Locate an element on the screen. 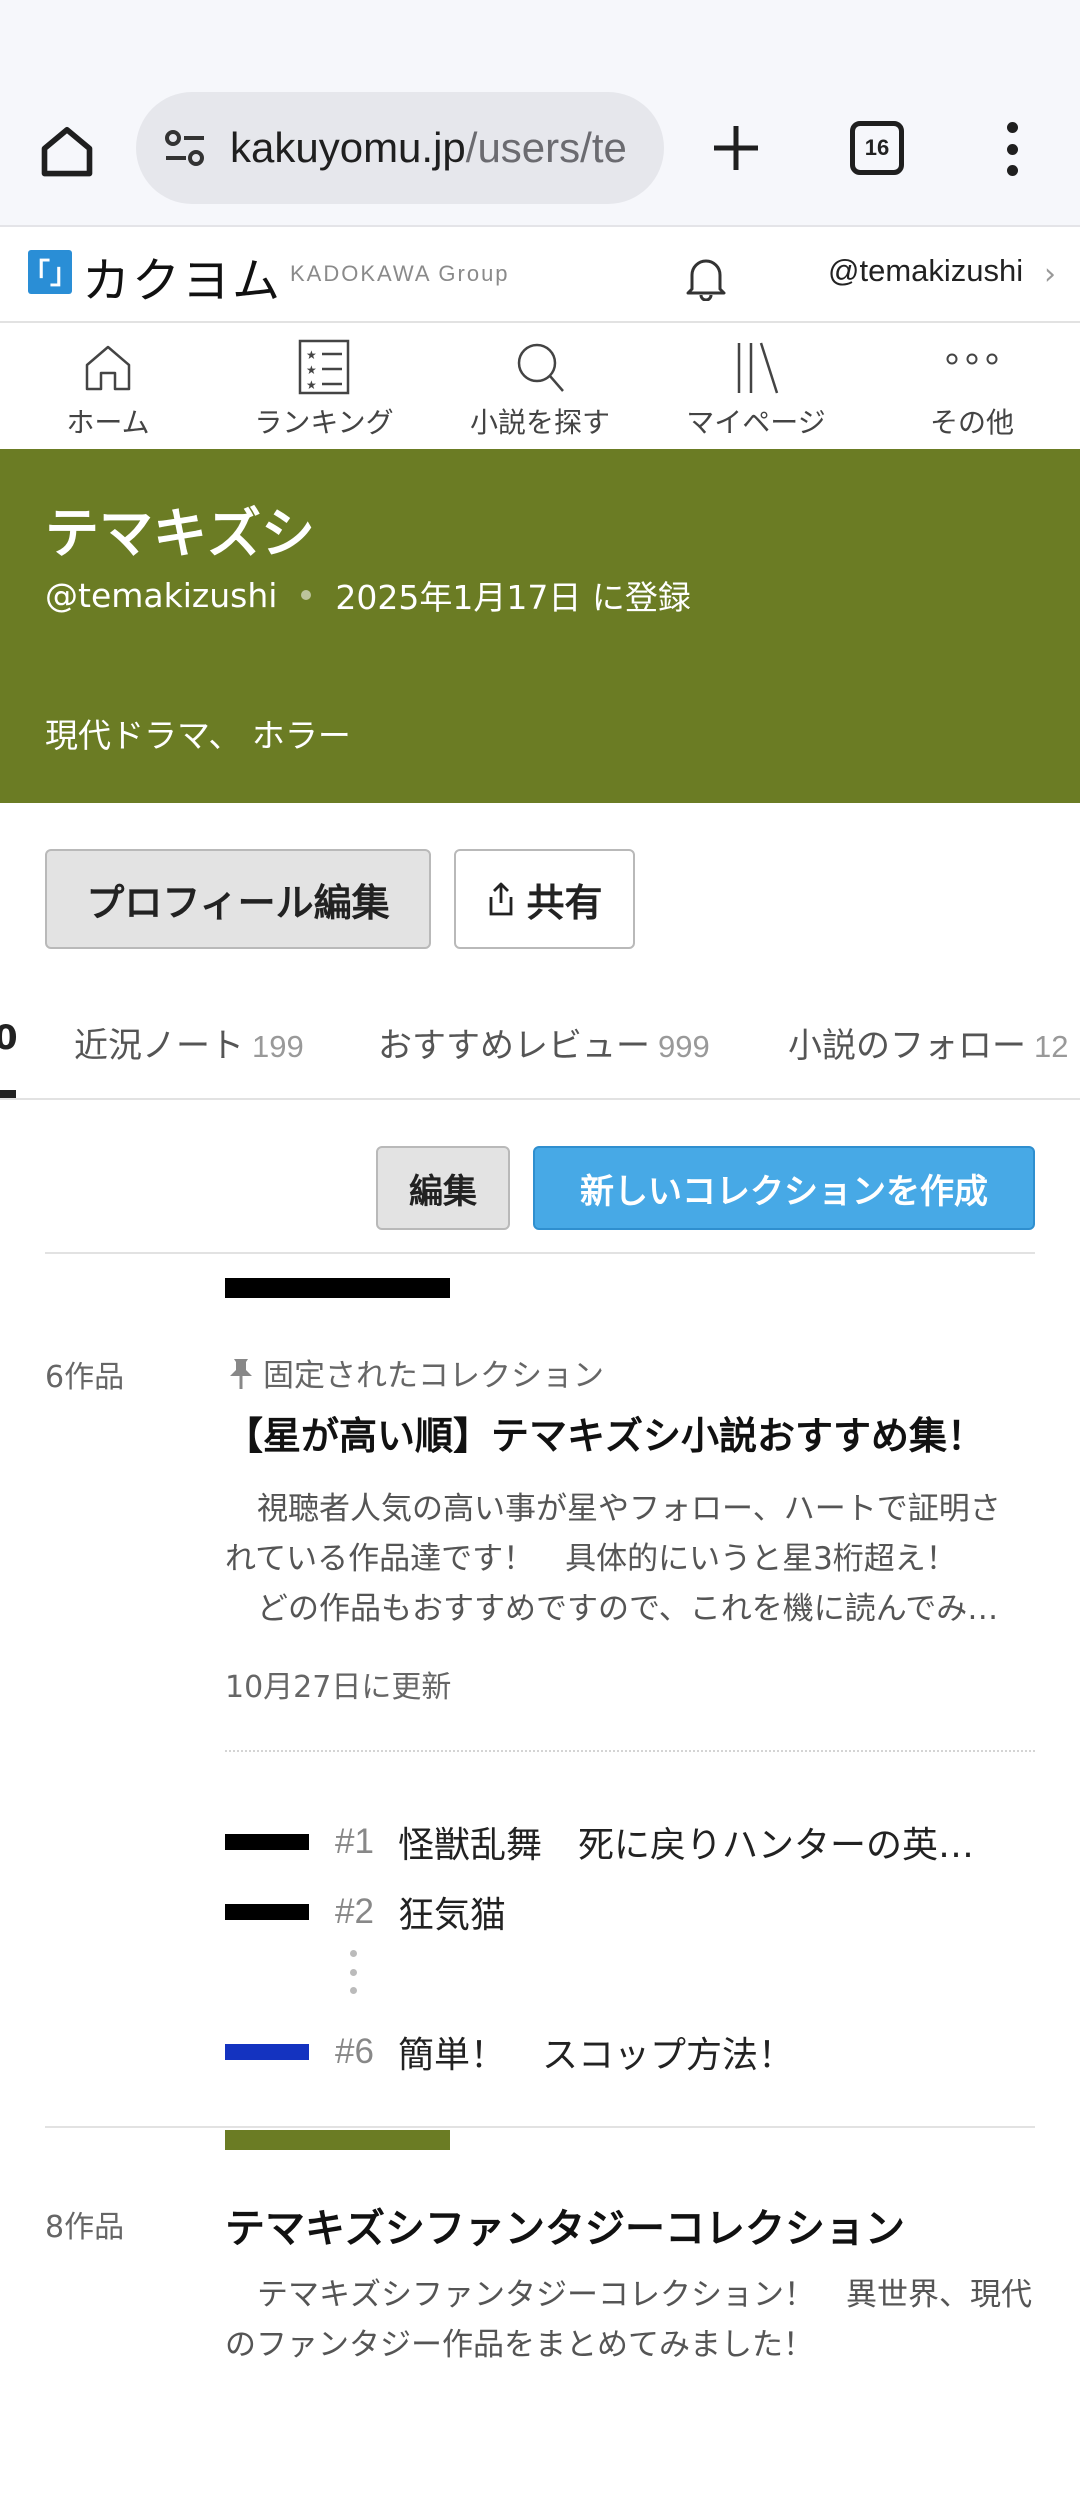  collection-work-item: #2 狂気猫 is located at coordinates (365, 1912).